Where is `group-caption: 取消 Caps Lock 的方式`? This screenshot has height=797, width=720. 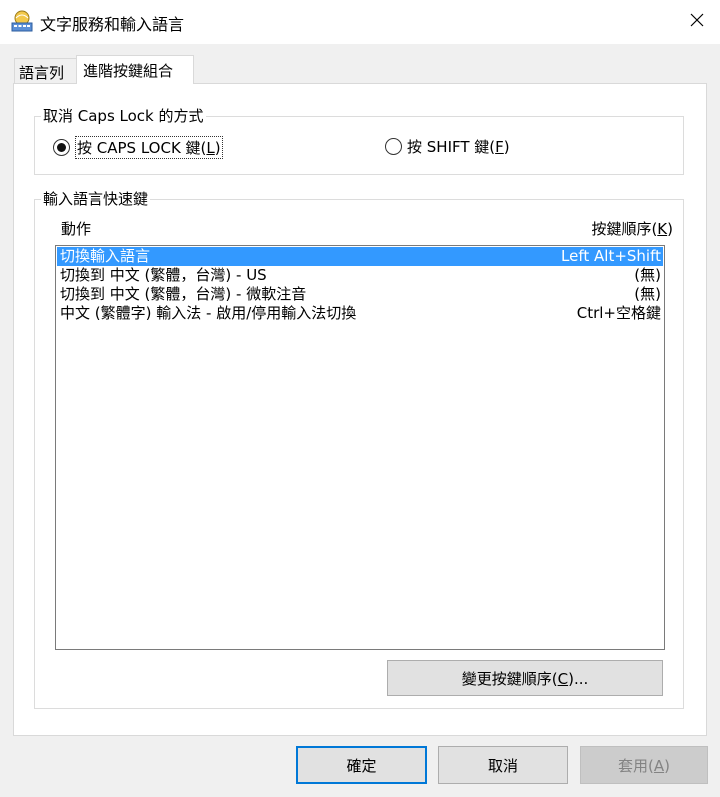
group-caption: 取消 Caps Lock 的方式 is located at coordinates (123, 116).